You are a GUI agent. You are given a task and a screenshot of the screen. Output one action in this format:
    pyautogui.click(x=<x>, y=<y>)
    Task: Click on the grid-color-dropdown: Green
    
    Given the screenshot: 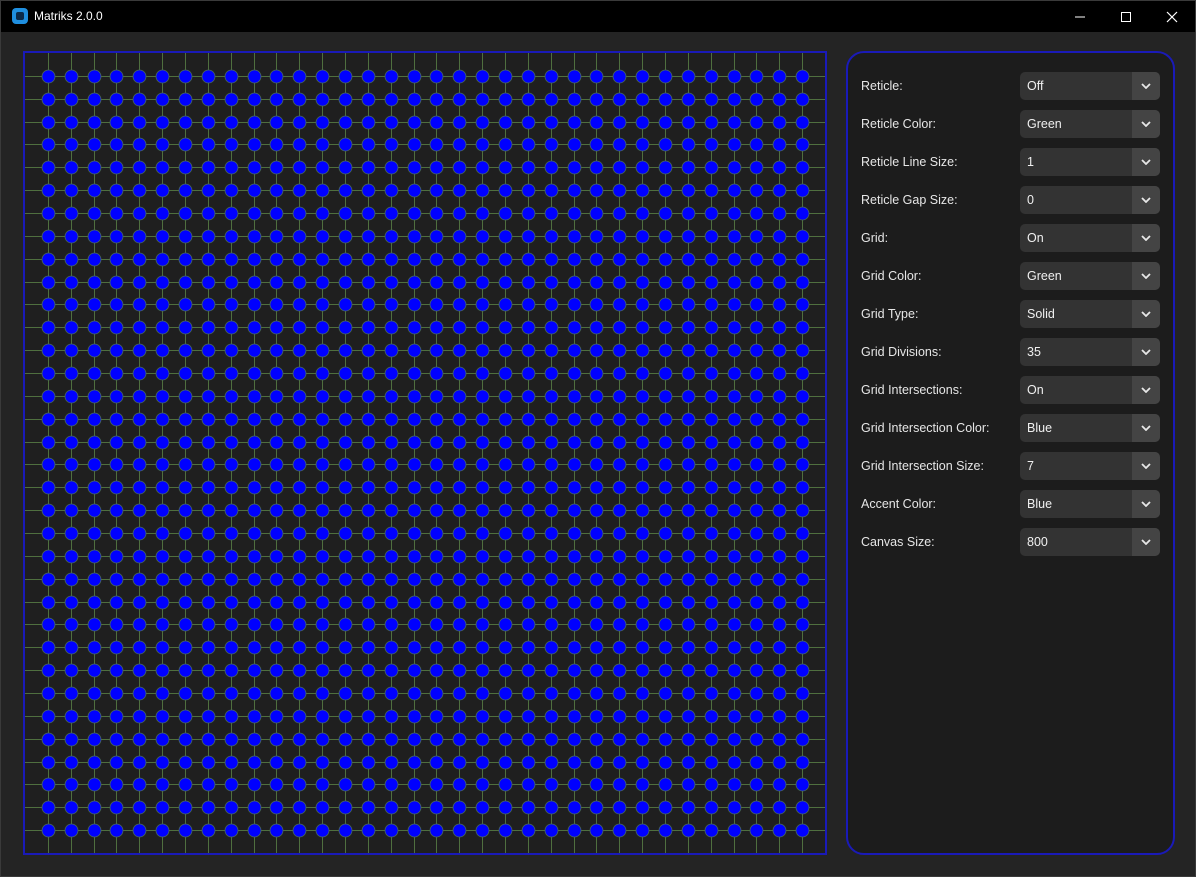 What is the action you would take?
    pyautogui.click(x=1090, y=276)
    